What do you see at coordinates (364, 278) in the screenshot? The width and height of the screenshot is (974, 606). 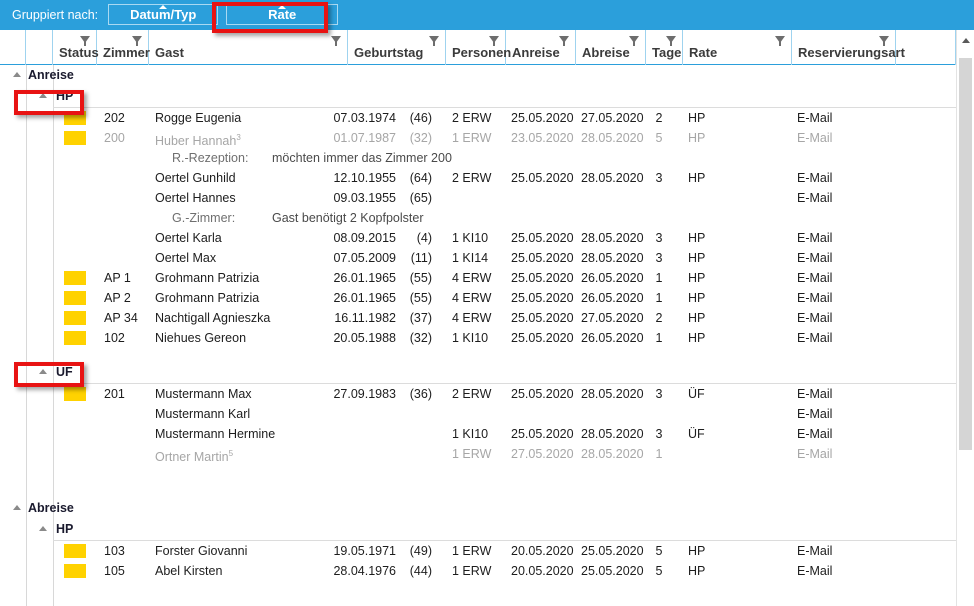 I see `cell-geburtstag: 26.01.1965` at bounding box center [364, 278].